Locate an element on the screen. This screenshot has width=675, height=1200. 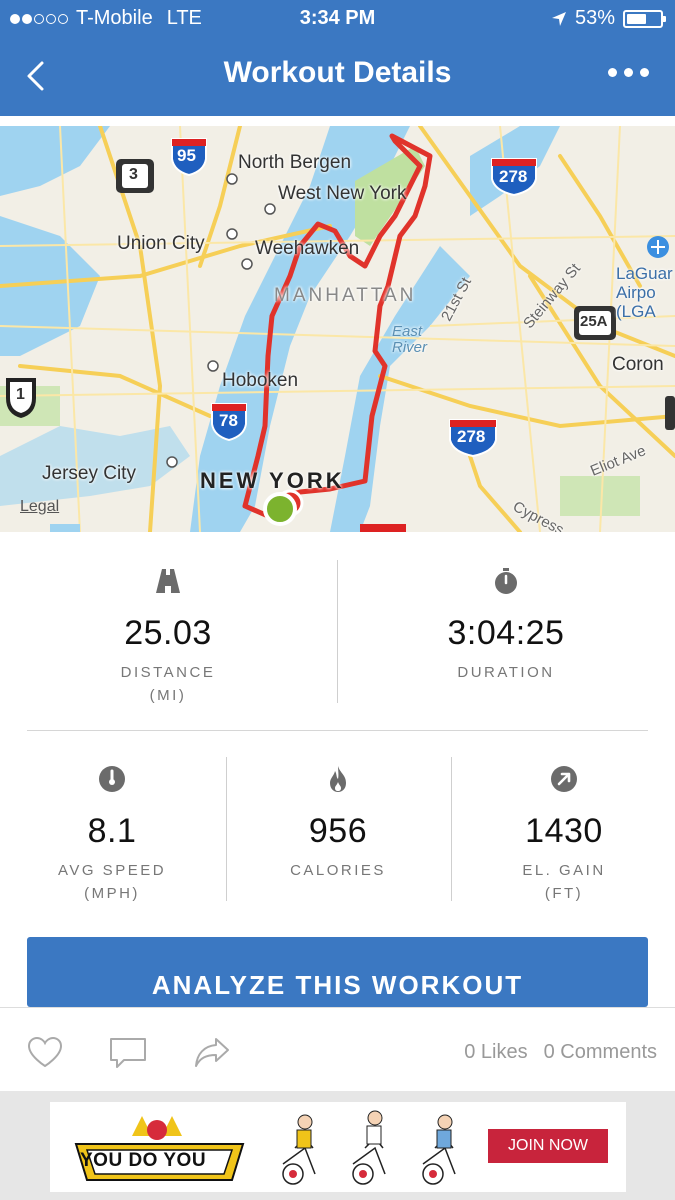
avg-speed-label: AVG SPEED is located at coordinates (112, 870).